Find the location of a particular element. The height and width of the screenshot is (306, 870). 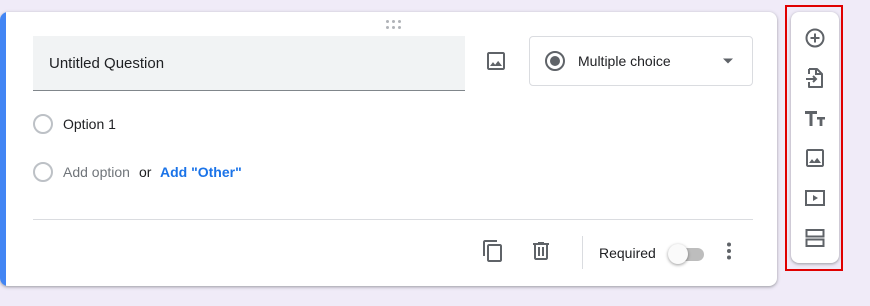

add-section-icon is located at coordinates (815, 238).